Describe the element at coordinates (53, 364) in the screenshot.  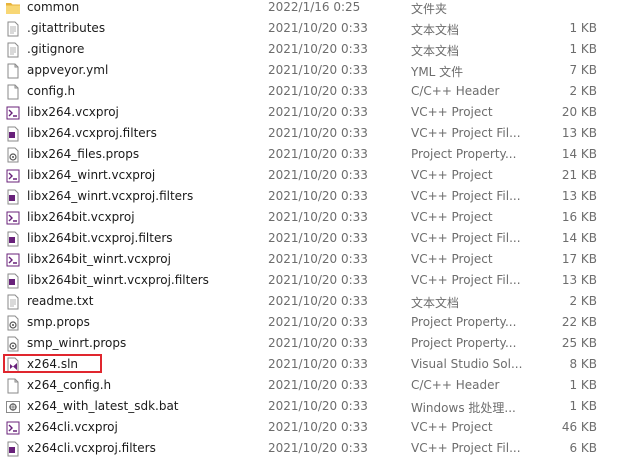
I see `file-name: x264.sln` at that location.